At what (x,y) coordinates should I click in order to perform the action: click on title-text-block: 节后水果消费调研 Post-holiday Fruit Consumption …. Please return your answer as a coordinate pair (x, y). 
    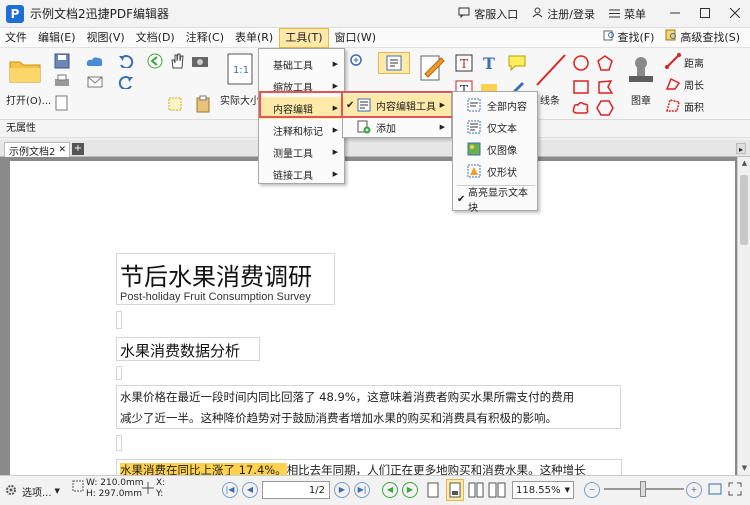
    Looking at the image, I should click on (225, 279).